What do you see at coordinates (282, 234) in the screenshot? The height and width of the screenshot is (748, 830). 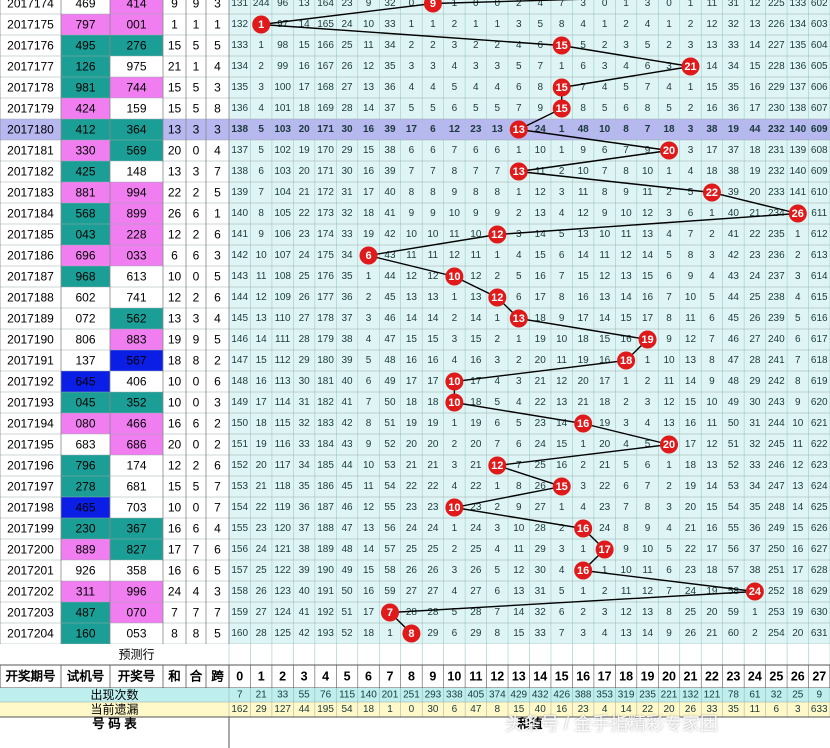 I see `omission-cell: 106` at bounding box center [282, 234].